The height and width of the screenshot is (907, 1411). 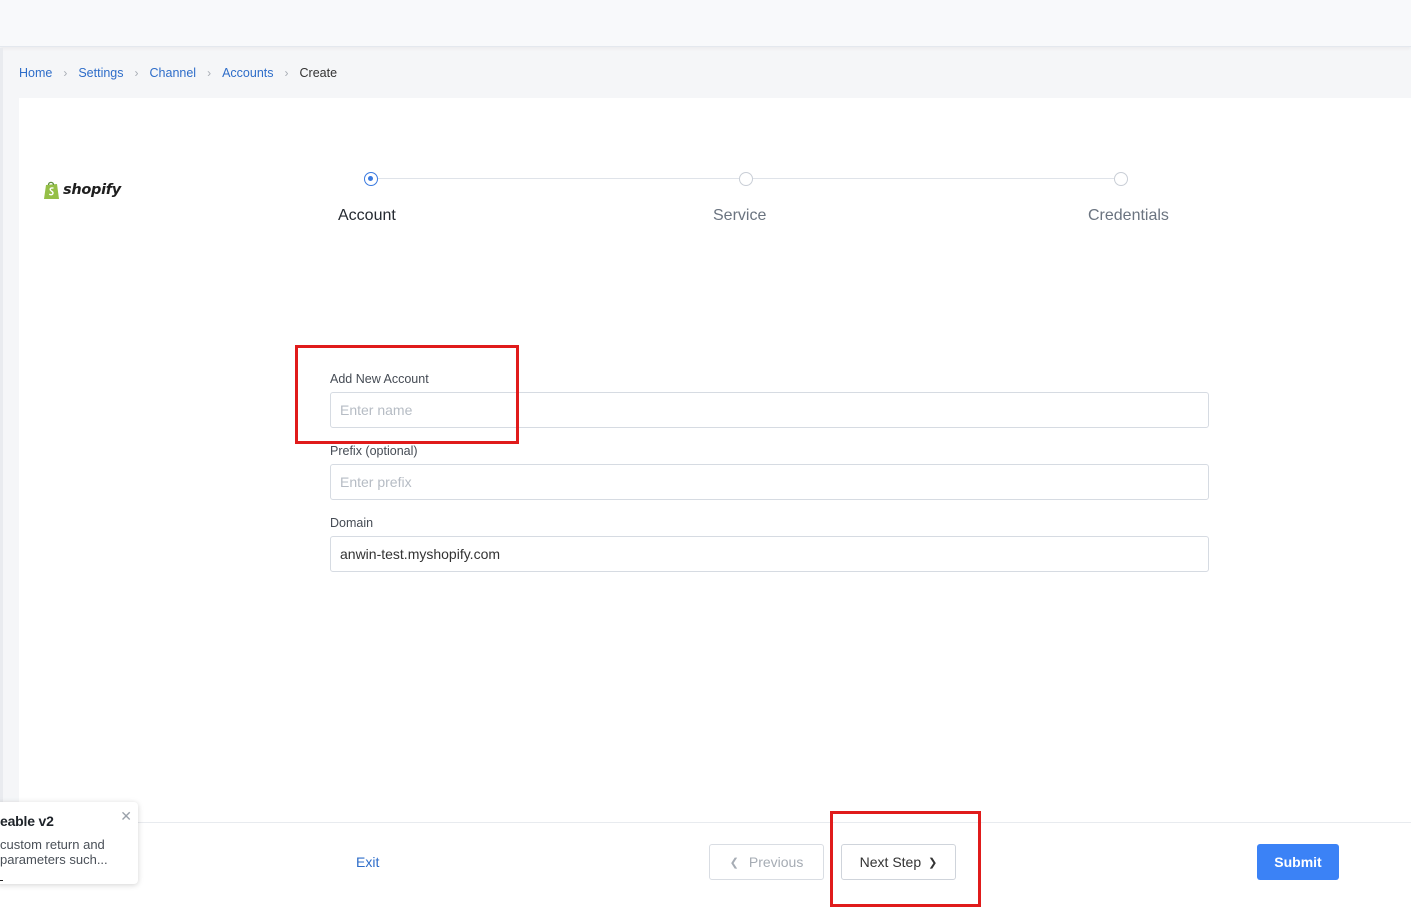 I want to click on step-account-dot, so click(x=371, y=179).